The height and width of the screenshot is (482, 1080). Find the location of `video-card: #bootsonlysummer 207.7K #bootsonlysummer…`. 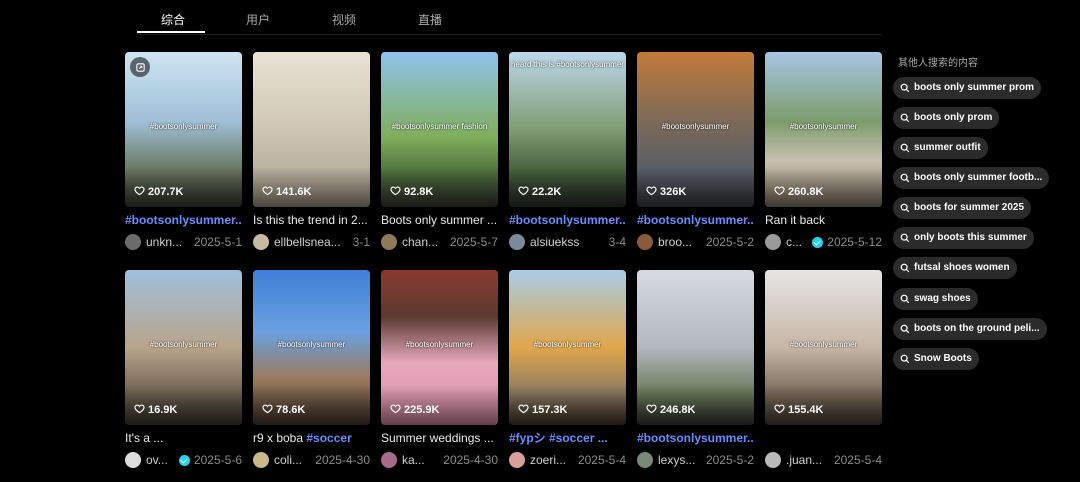

video-card: #bootsonlysummer 207.7K #bootsonlysummer… is located at coordinates (183, 151).